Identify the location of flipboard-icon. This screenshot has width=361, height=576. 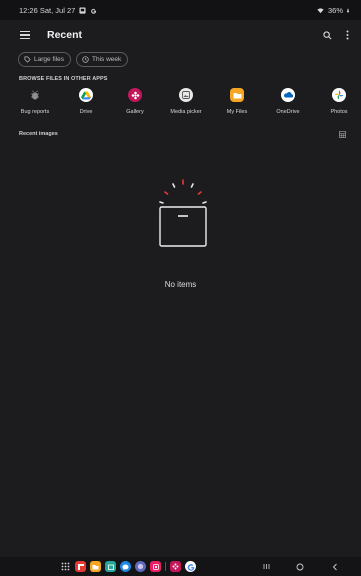
(80, 566).